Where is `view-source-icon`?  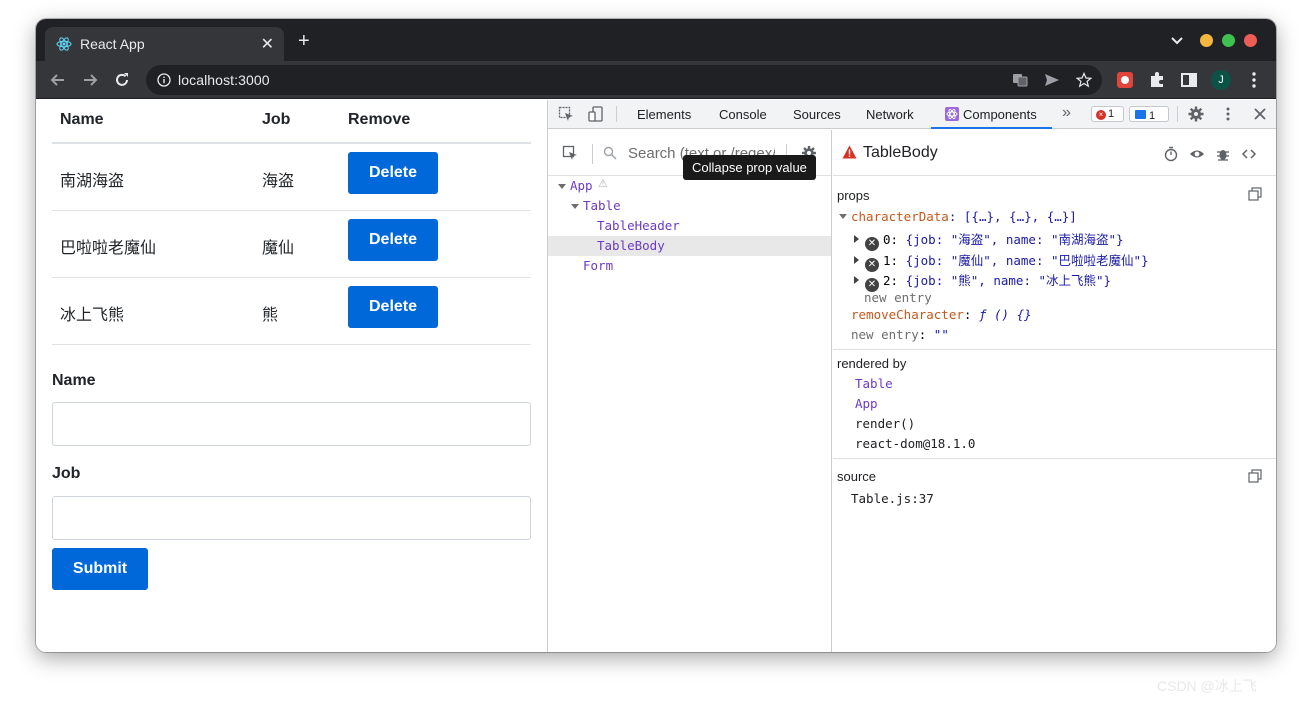
view-source-icon is located at coordinates (1249, 154).